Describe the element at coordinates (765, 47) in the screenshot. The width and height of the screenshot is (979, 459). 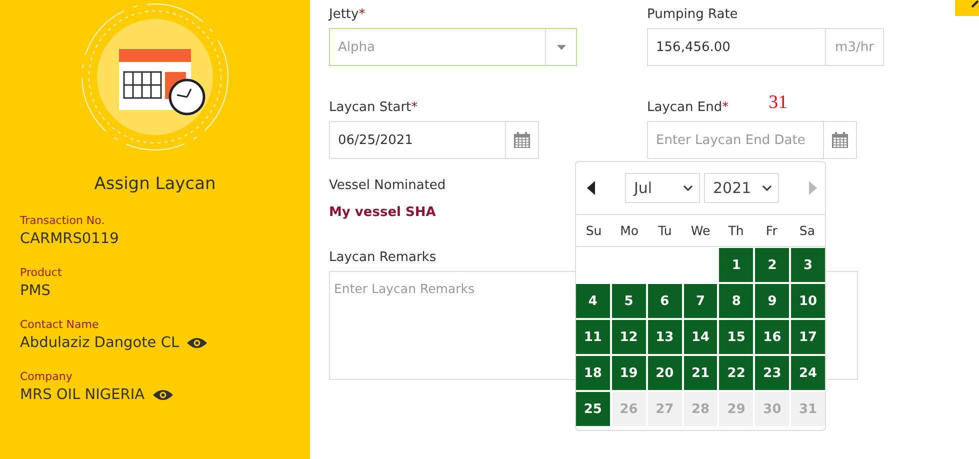
I see `pumping-rate-field: 156,456.00 m3/hr` at that location.